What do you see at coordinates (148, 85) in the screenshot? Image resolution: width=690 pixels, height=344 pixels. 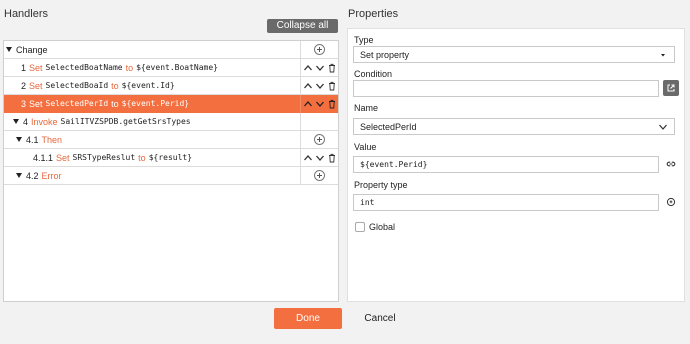 I see `row-value: ${event.Id}` at bounding box center [148, 85].